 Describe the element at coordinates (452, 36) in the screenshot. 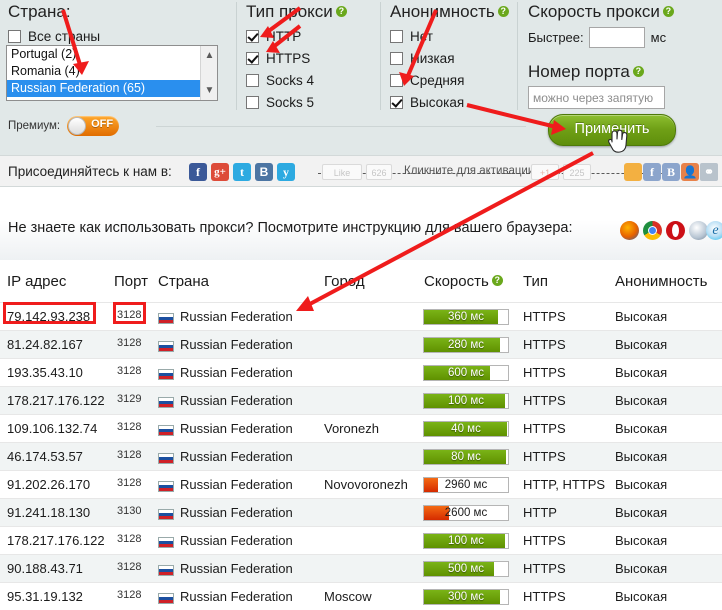

I see `anonymity-row-none: Нет` at that location.